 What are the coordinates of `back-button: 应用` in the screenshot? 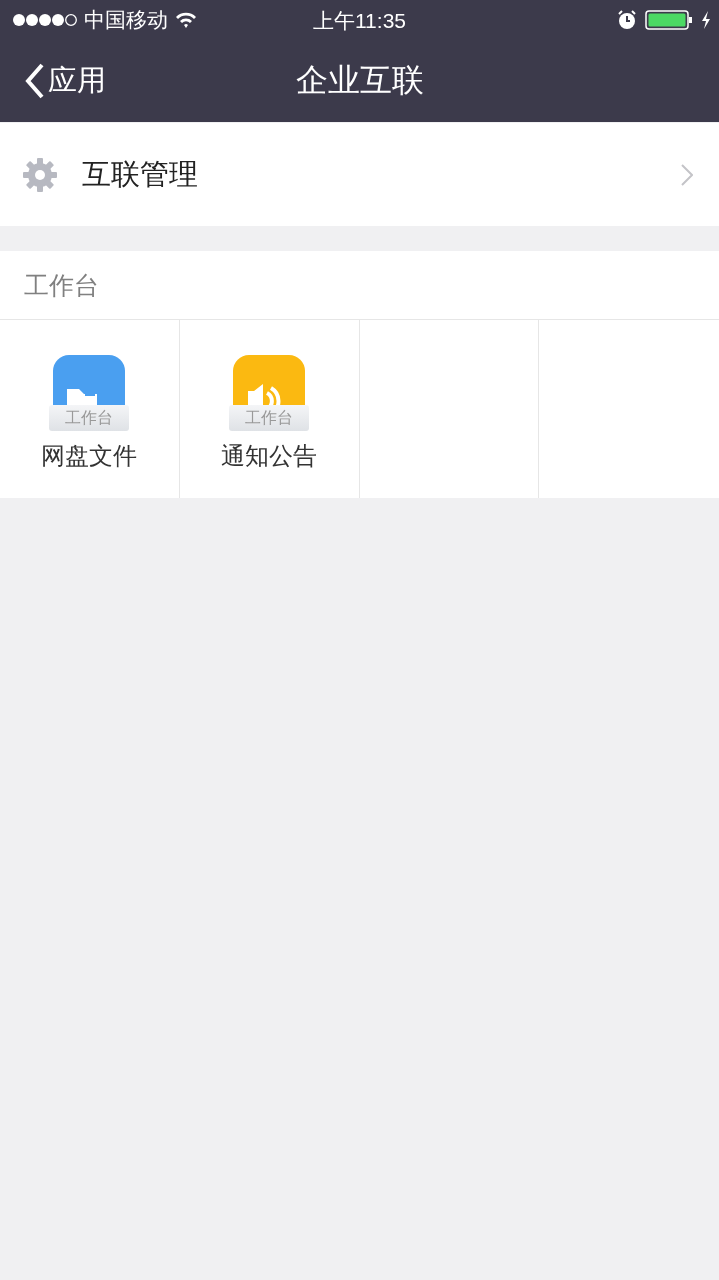 It's located at (65, 81).